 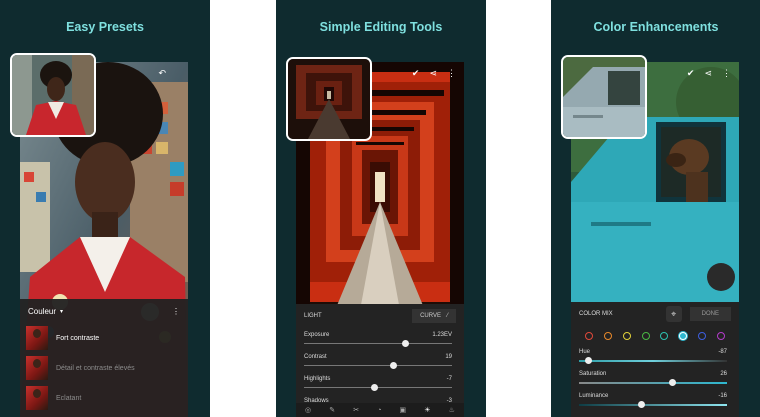 I want to click on preset-label: Eclatant, so click(x=69, y=398).